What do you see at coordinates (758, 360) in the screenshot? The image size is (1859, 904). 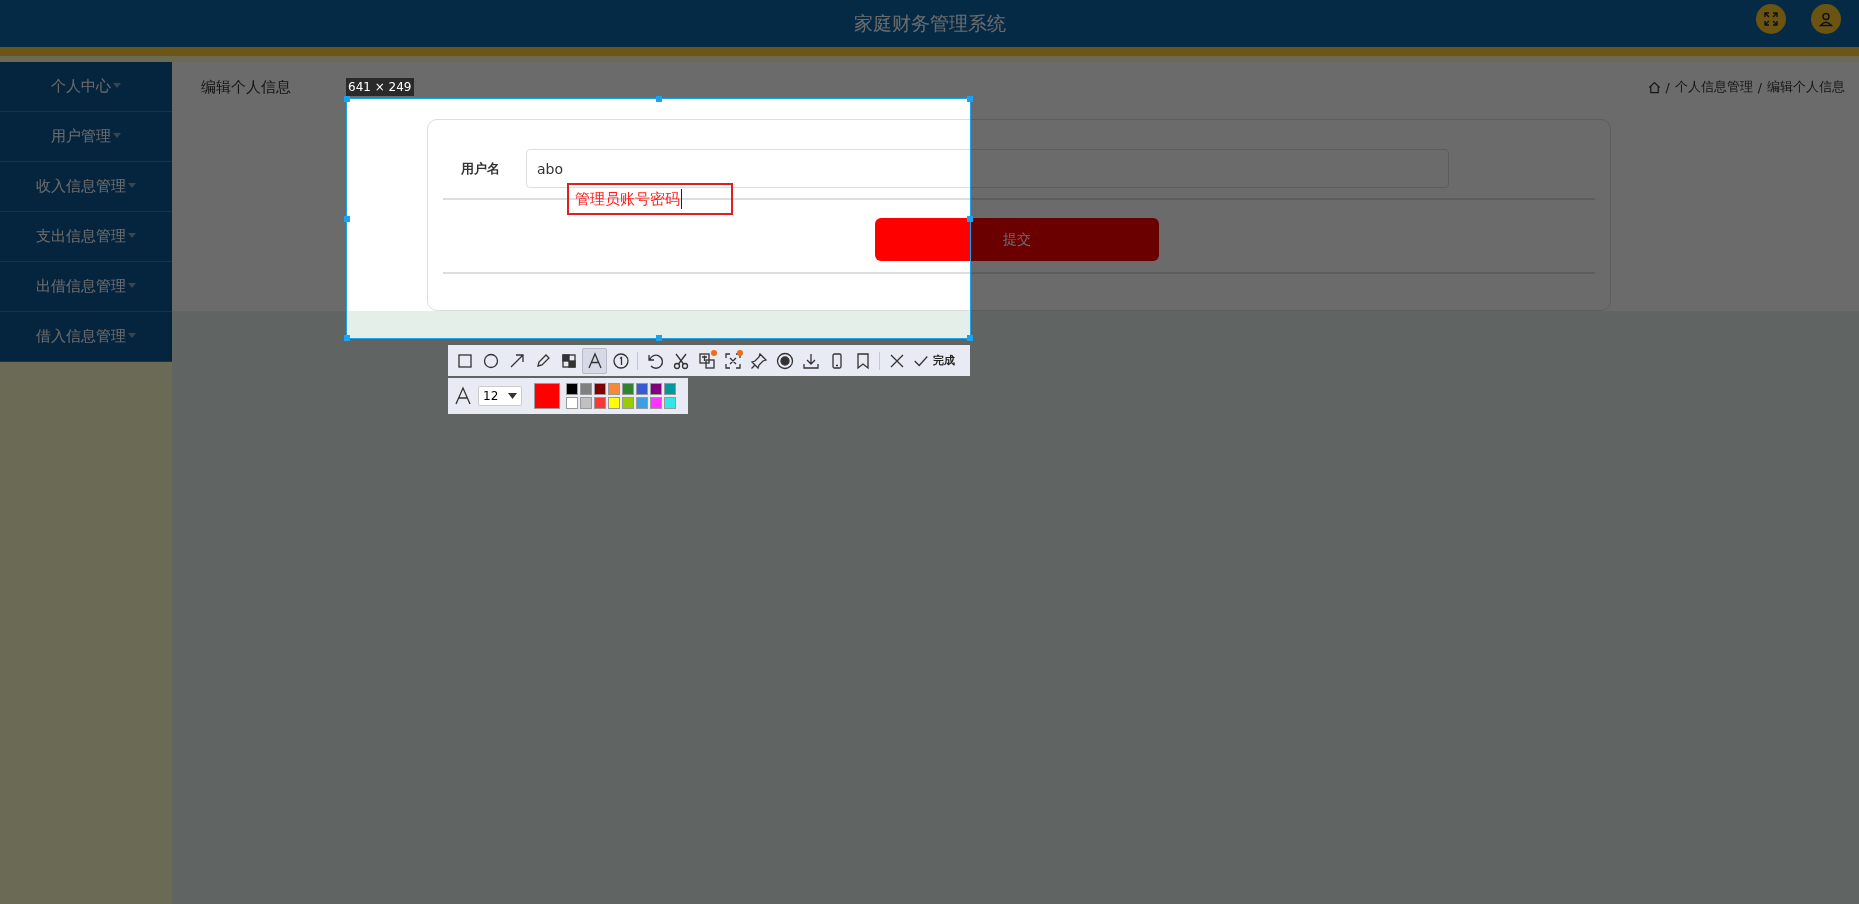 I see `pin-icon` at bounding box center [758, 360].